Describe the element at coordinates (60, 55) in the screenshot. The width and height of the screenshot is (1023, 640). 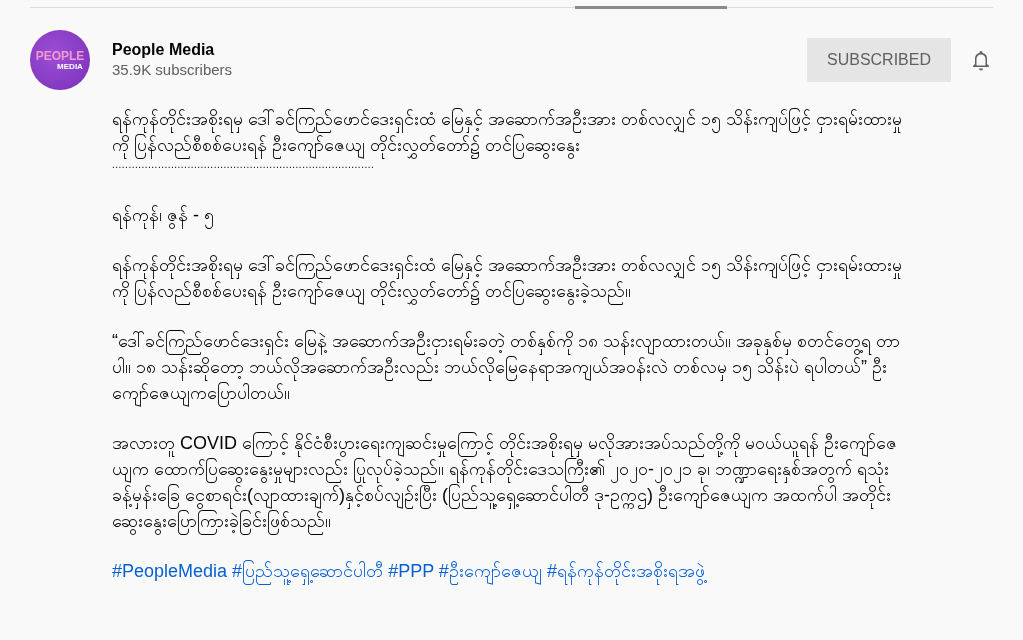
I see `avatar-logo-text: PEOPLE` at that location.